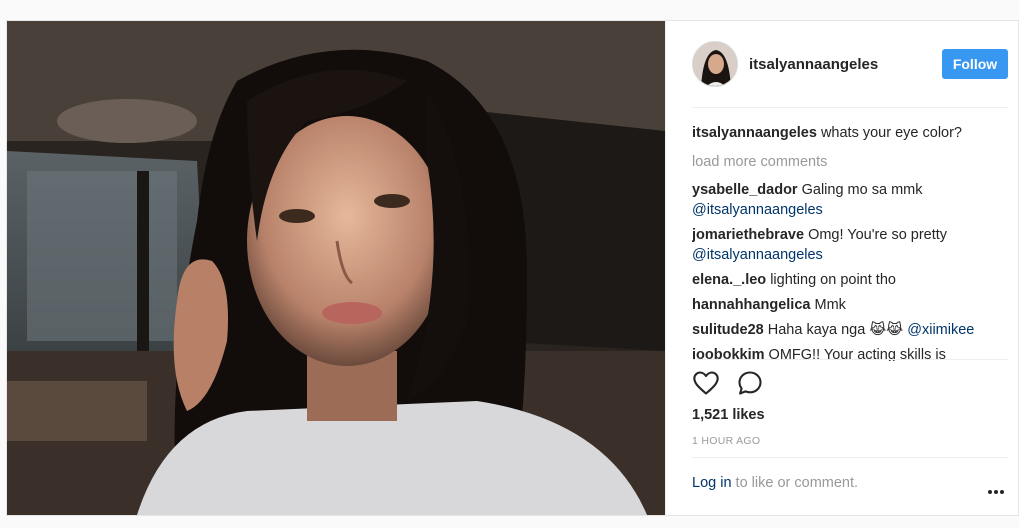  I want to click on comment-username: elena._.leo, so click(729, 280).